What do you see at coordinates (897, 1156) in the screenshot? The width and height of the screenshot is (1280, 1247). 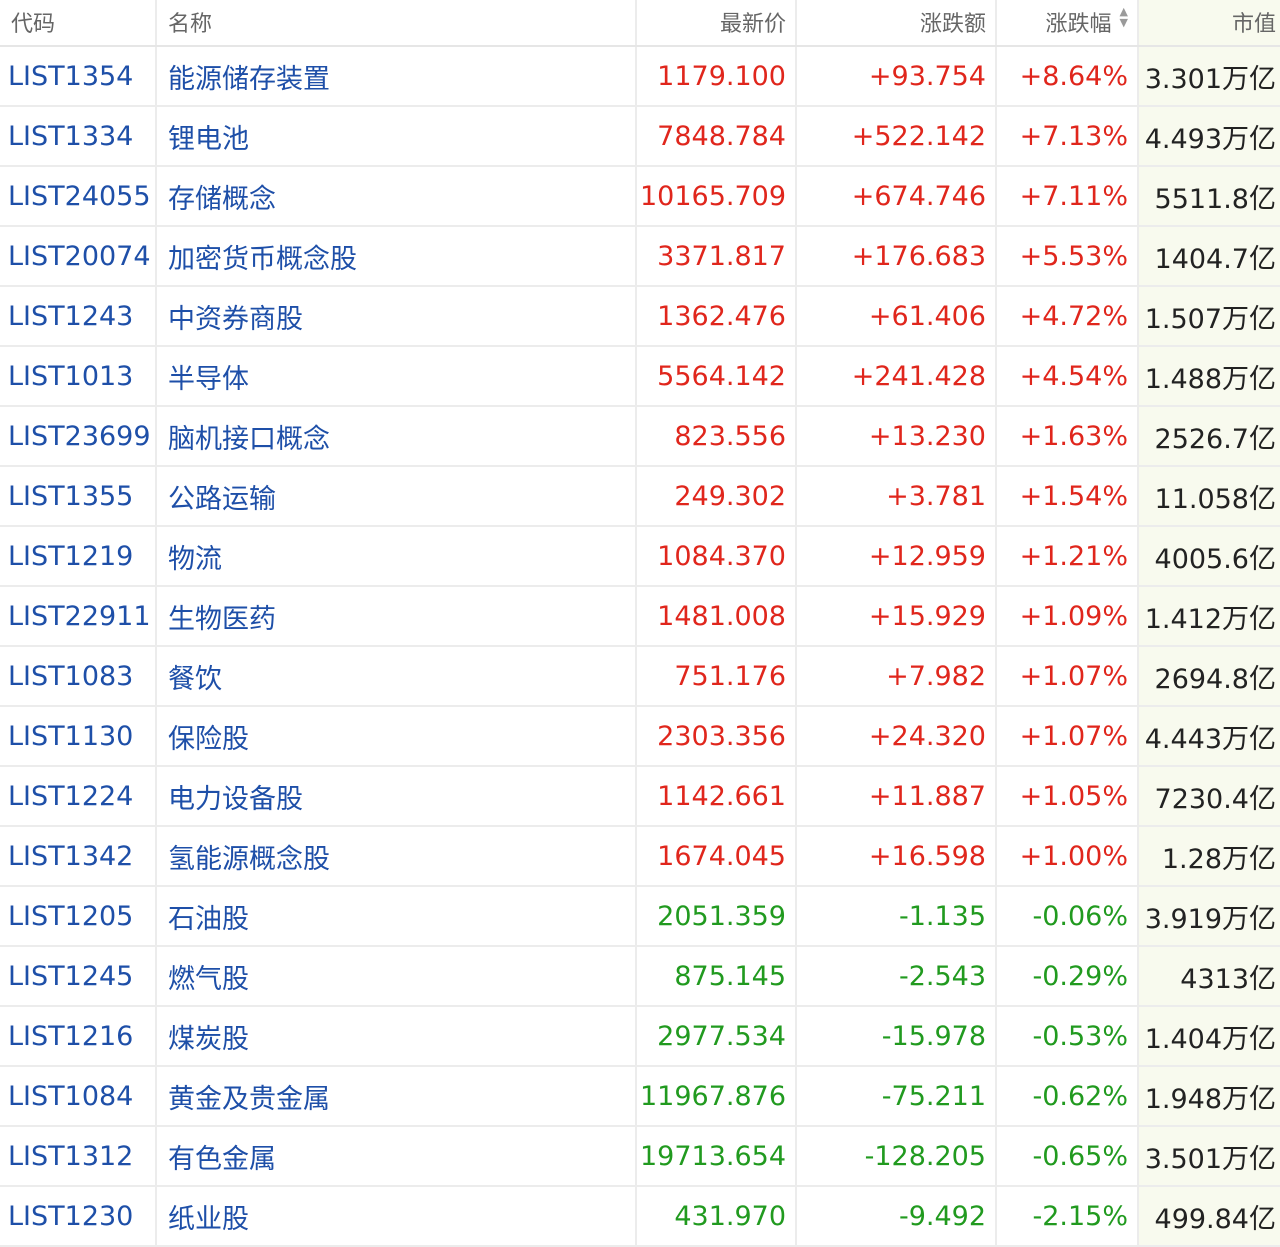 I see `cell-change: -128.205` at bounding box center [897, 1156].